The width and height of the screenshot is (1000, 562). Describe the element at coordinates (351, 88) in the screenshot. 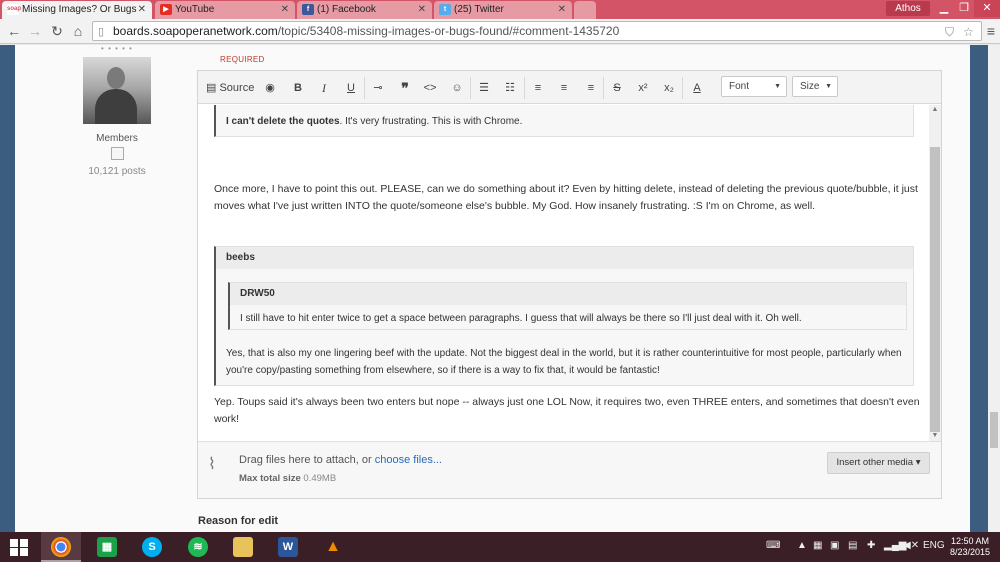

I see `underline-icon: U` at that location.